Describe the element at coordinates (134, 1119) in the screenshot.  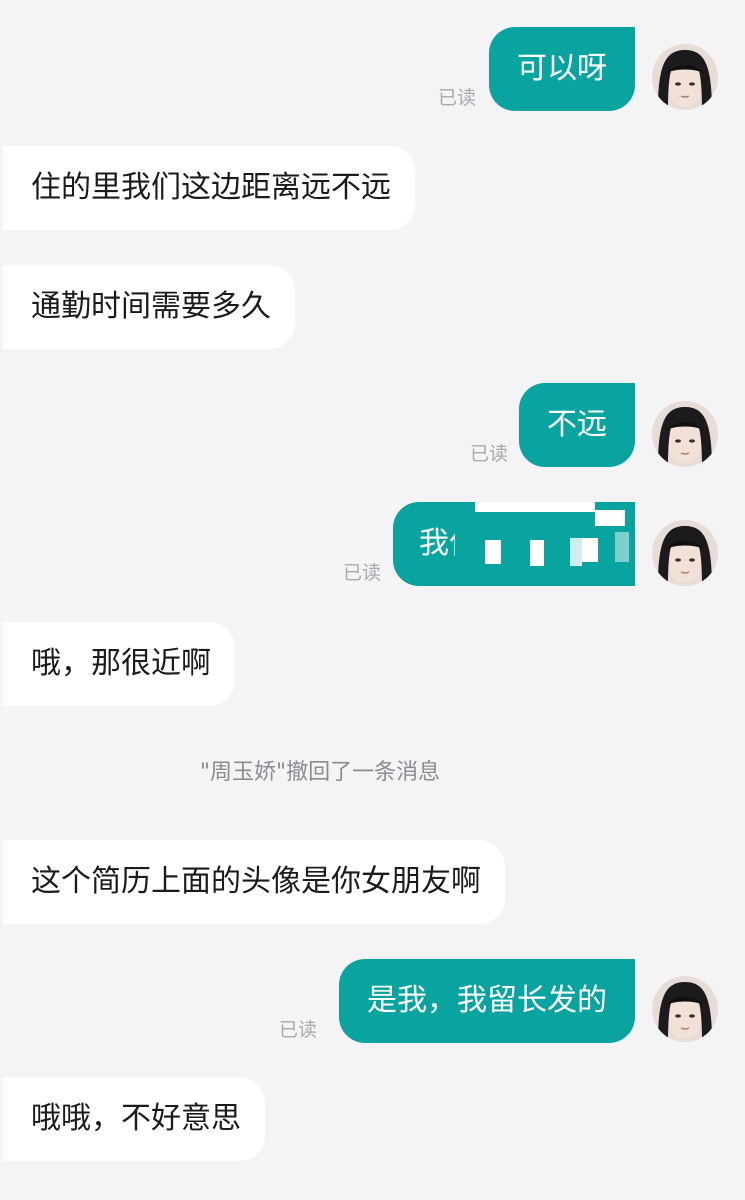
I see `incoming-message-bubble: 哦哦，不好意思` at that location.